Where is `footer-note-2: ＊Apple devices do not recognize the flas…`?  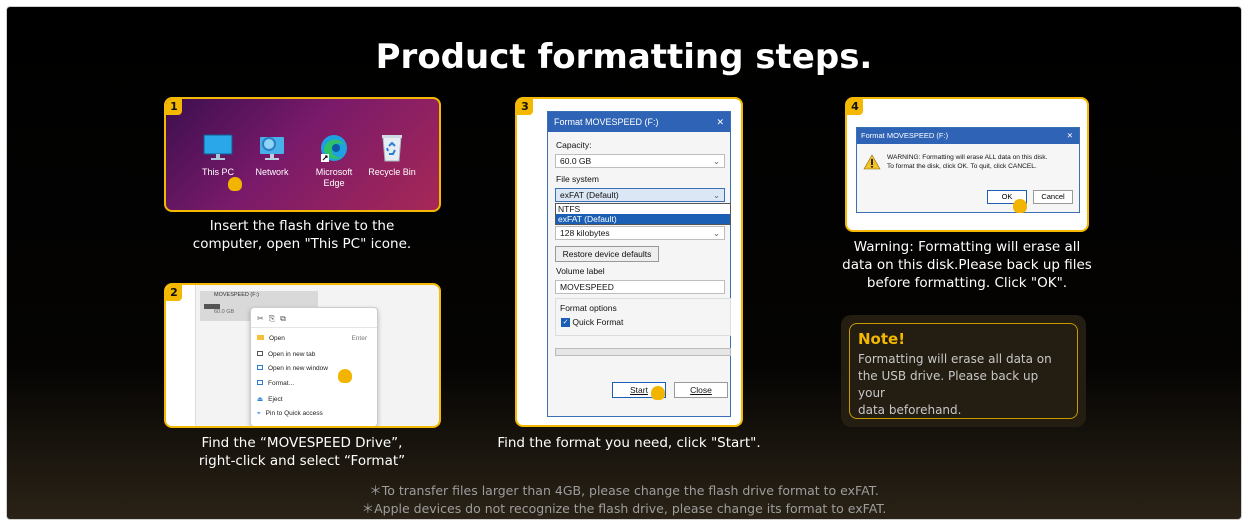
footer-note-2: ＊Apple devices do not recognize the flas… is located at coordinates (624, 508).